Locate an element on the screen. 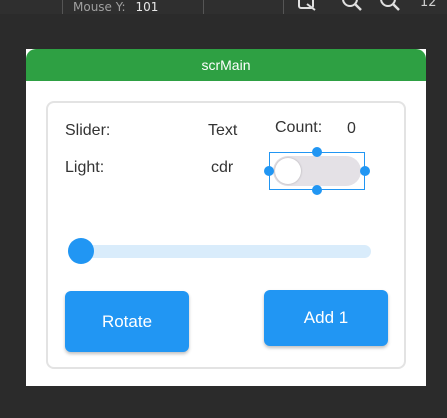 This screenshot has width=447, height=418. rotate-button: Rotate is located at coordinates (127, 321).